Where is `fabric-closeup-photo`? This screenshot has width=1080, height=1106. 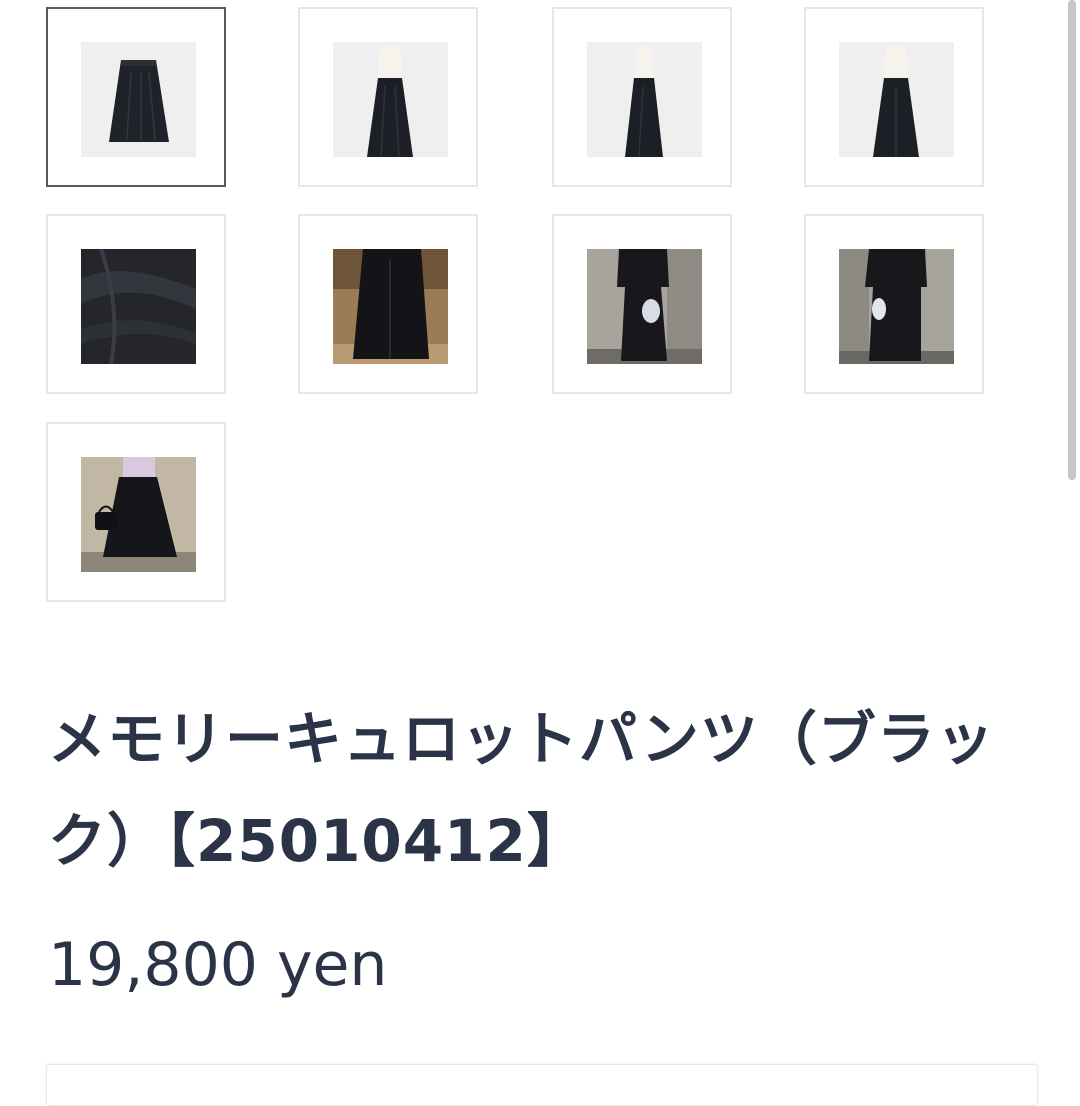
fabric-closeup-photo is located at coordinates (138, 306).